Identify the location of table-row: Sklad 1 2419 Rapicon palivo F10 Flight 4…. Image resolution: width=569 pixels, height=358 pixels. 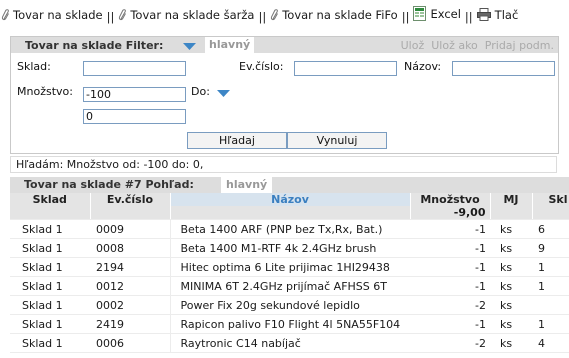
(289, 324).